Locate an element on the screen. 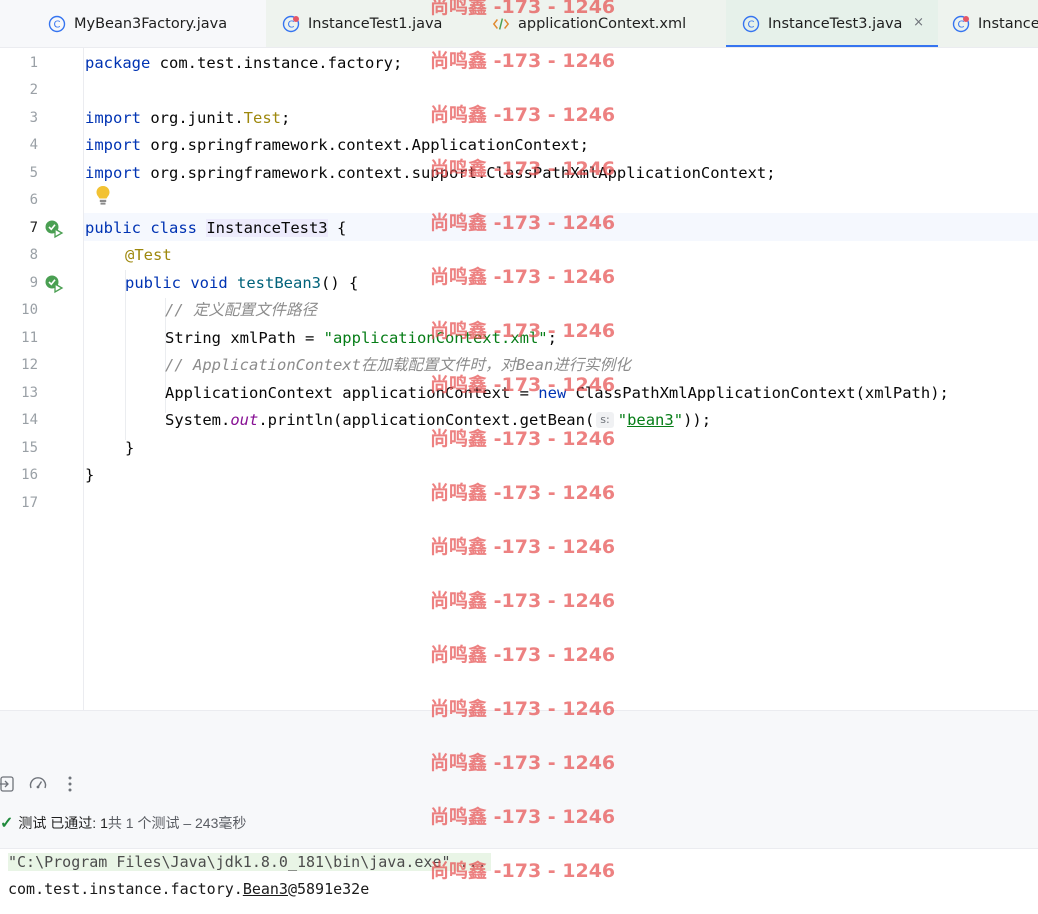 The image size is (1038, 914). console-output-line: com.test.instance.factory.Bean3@5891e32e is located at coordinates (188, 889).